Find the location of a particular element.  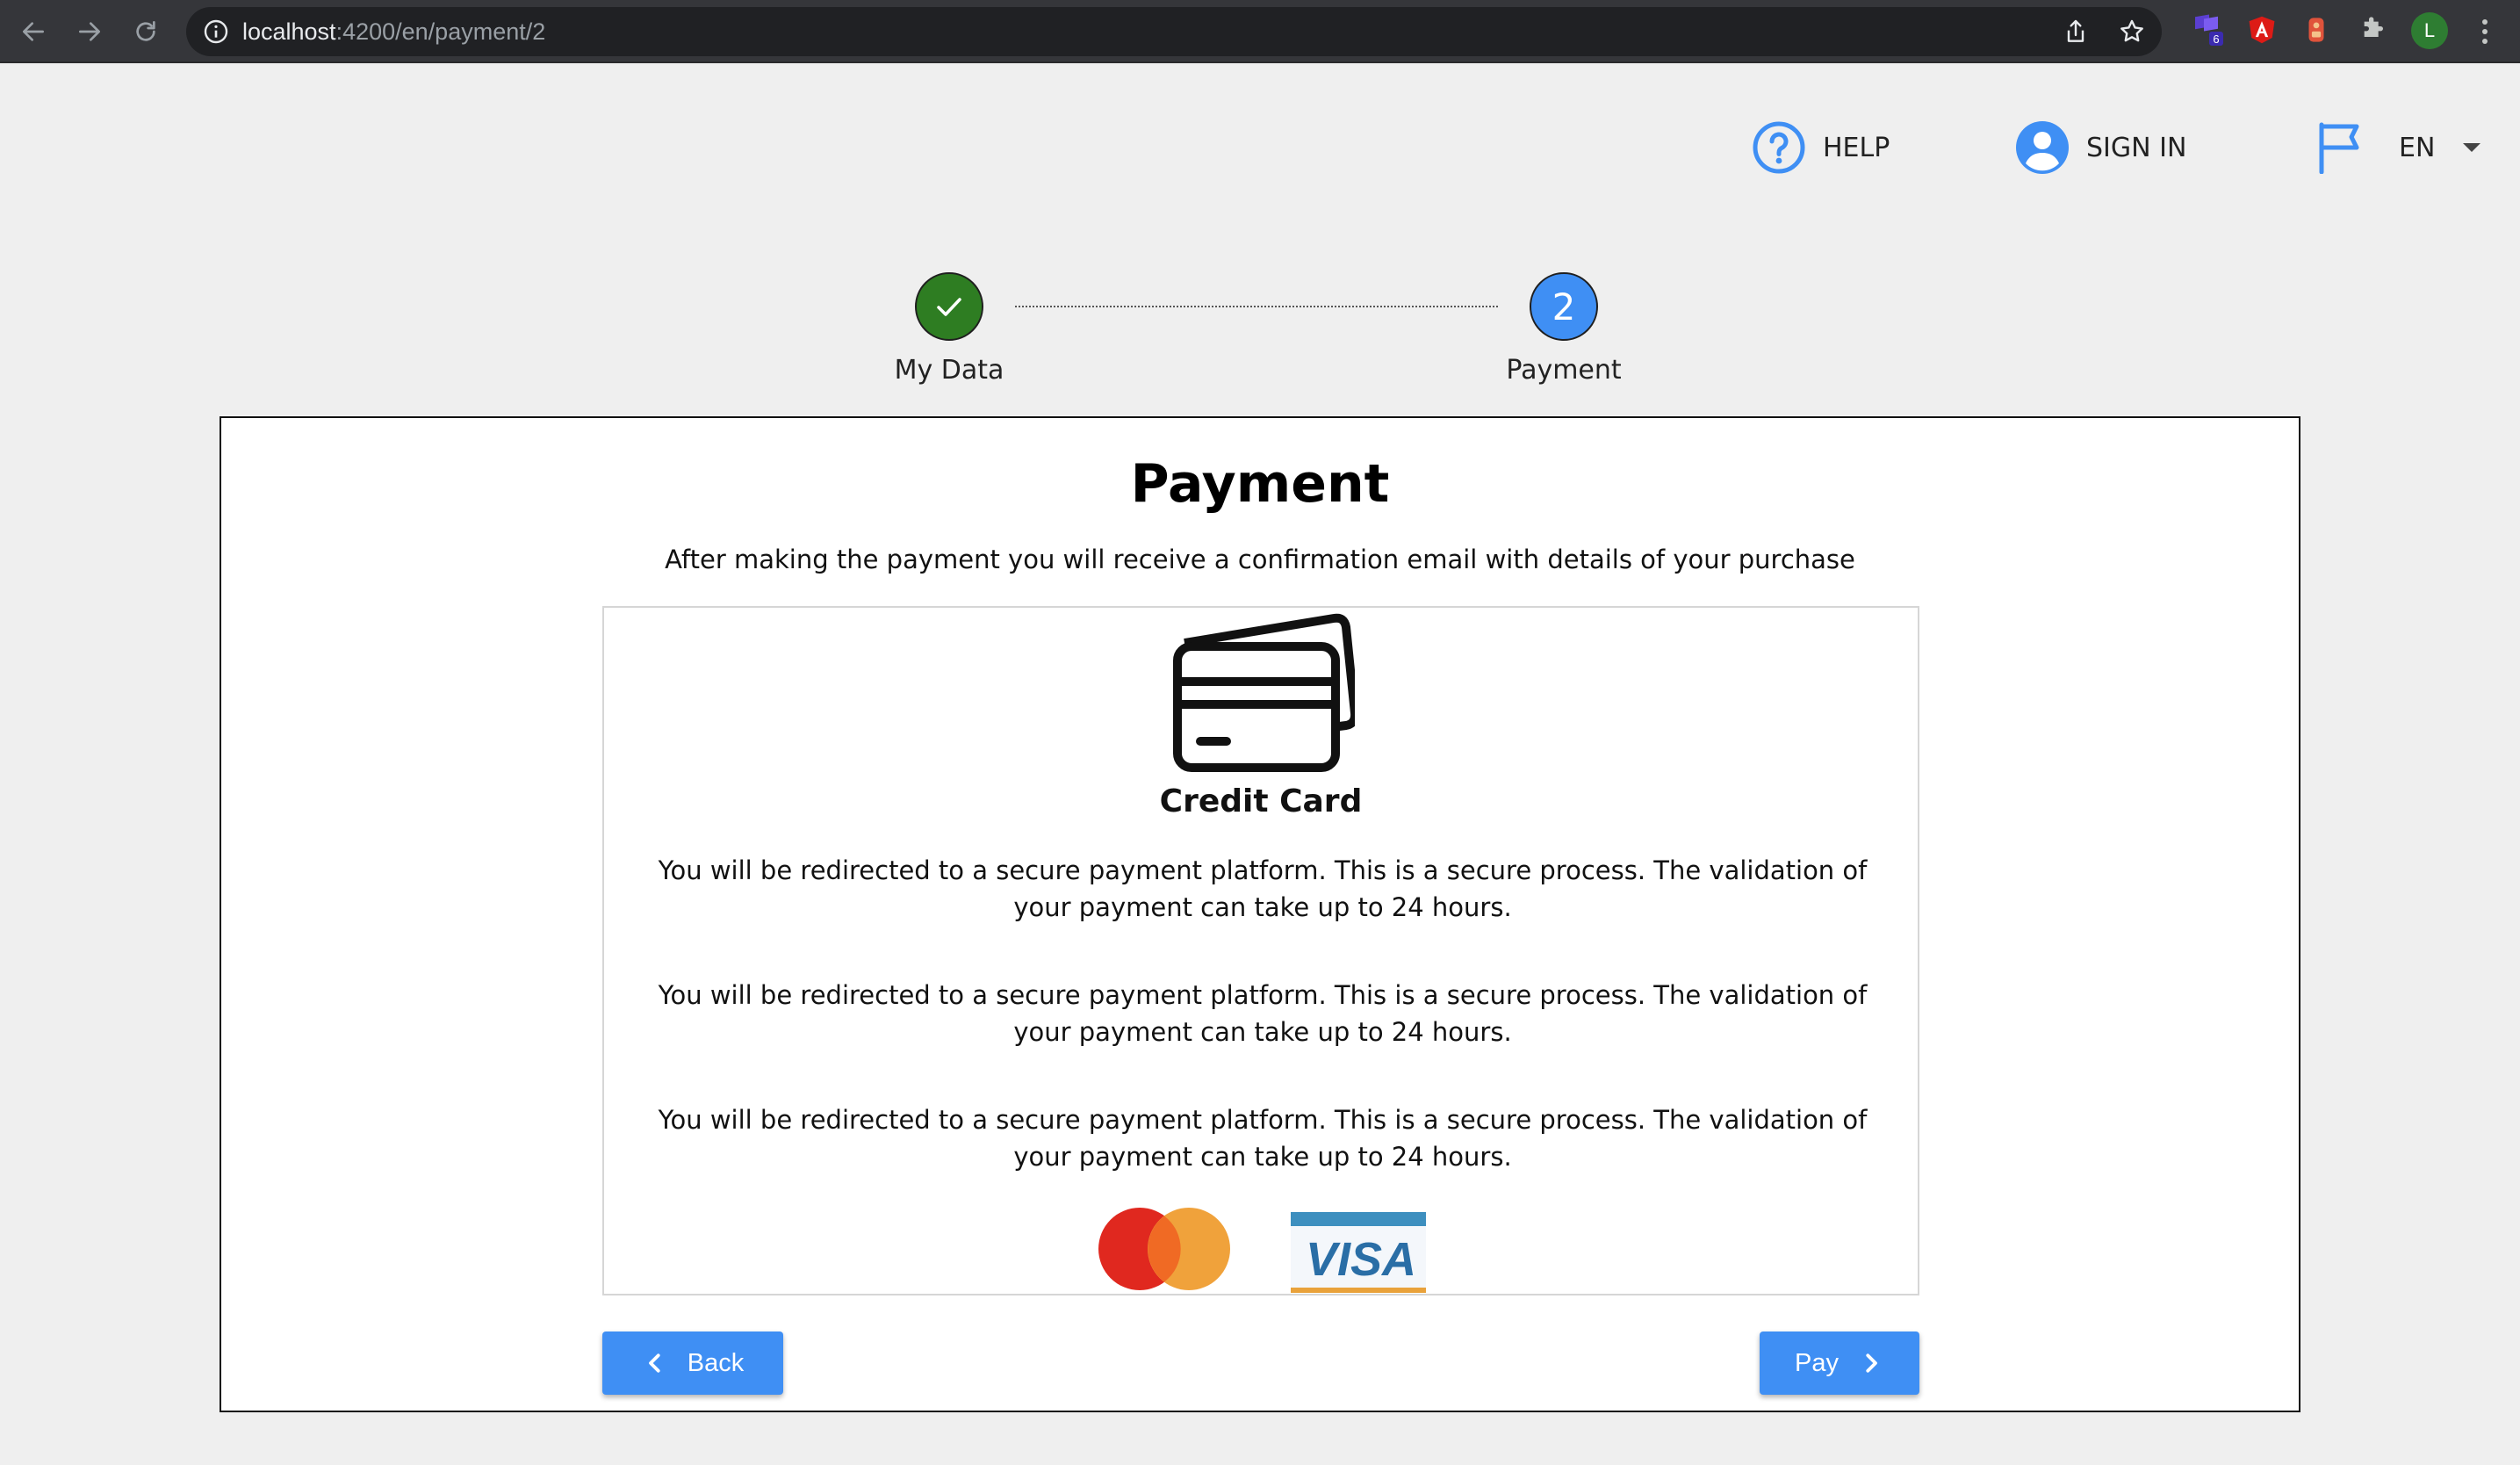

angular-devtools-icon is located at coordinates (2261, 29).